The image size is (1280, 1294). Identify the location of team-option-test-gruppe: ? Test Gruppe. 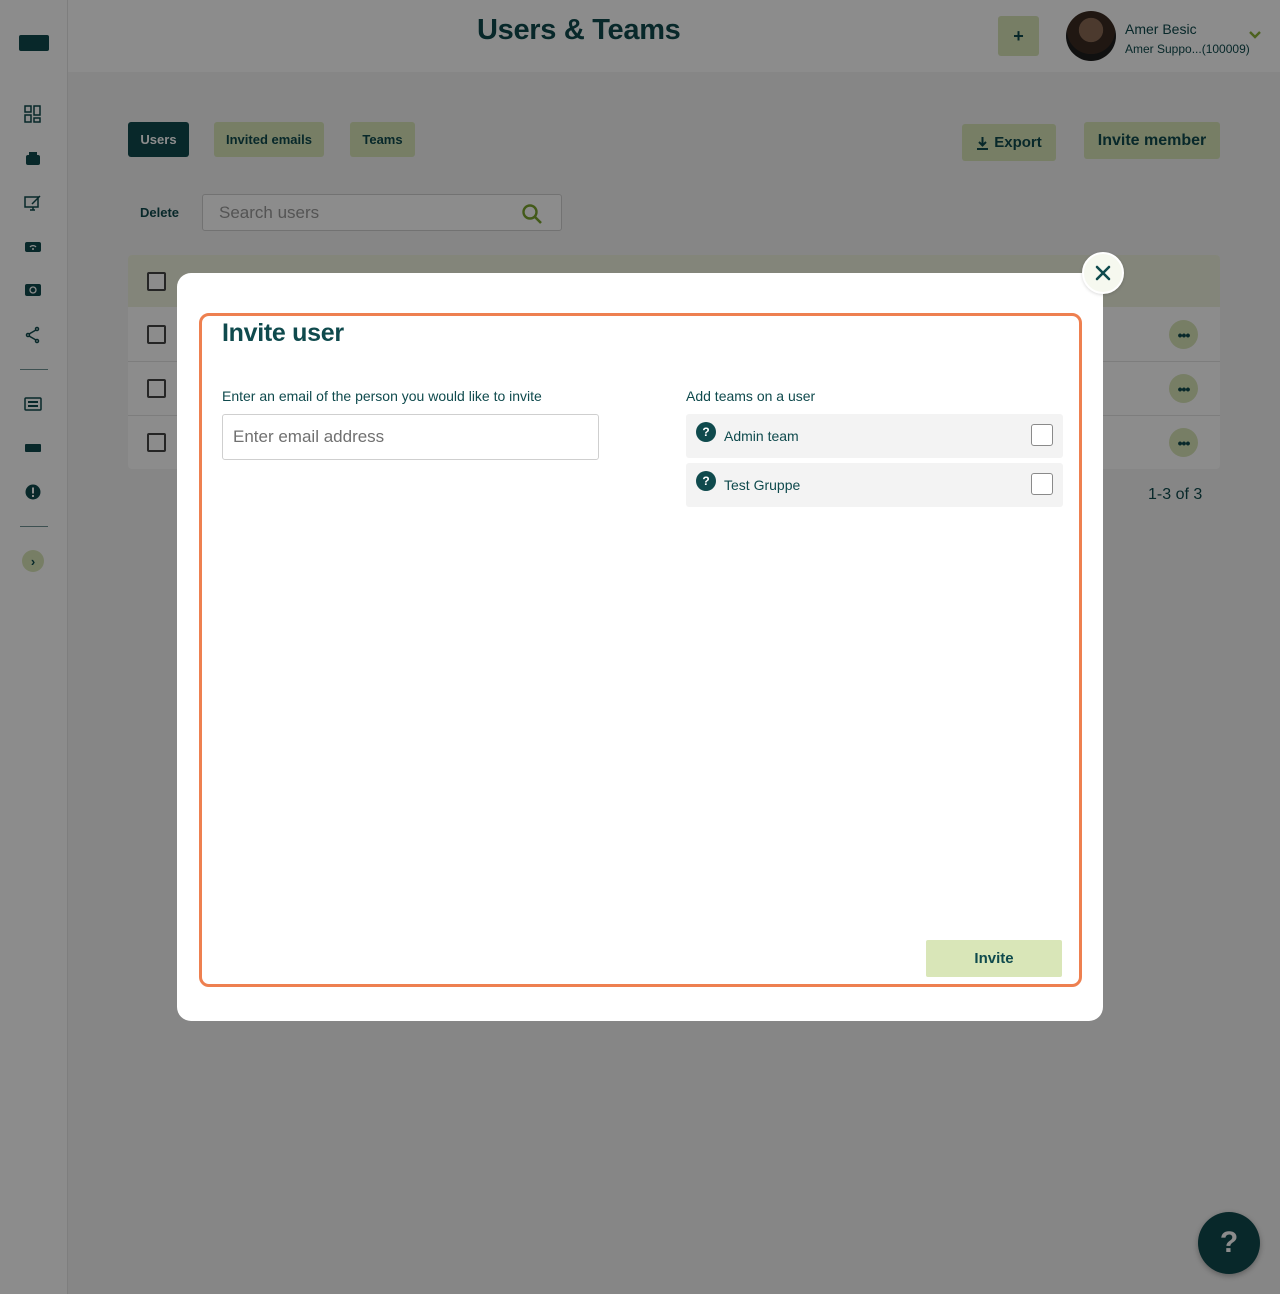
(874, 485).